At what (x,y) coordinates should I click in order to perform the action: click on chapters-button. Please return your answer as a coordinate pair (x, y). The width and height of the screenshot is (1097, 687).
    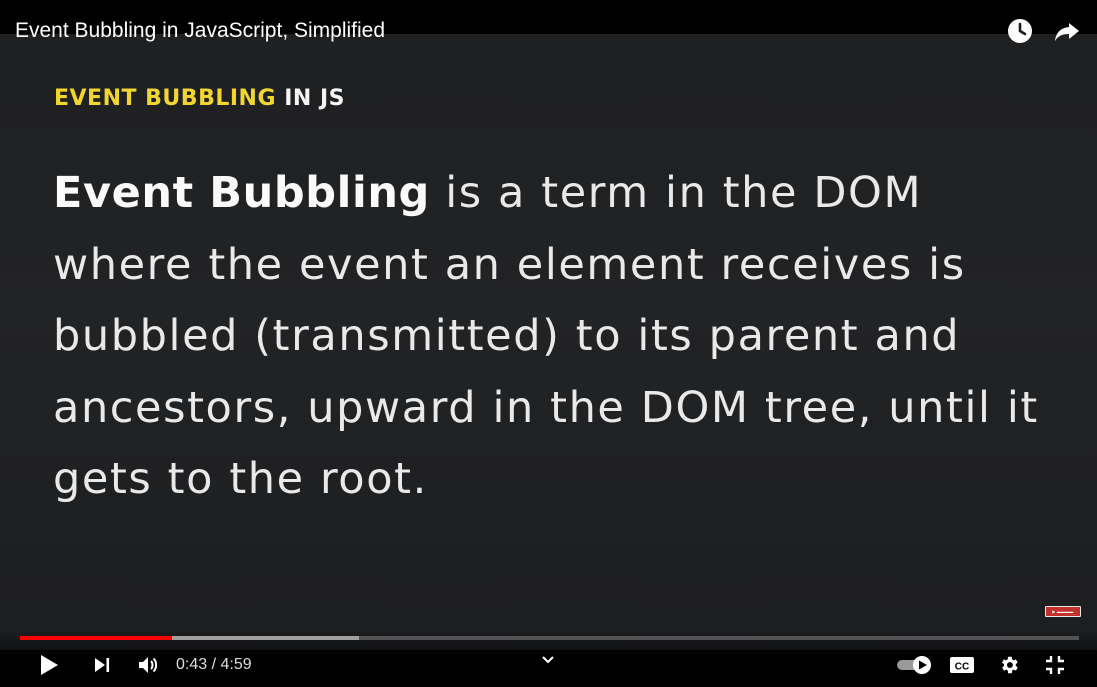
    Looking at the image, I should click on (548, 660).